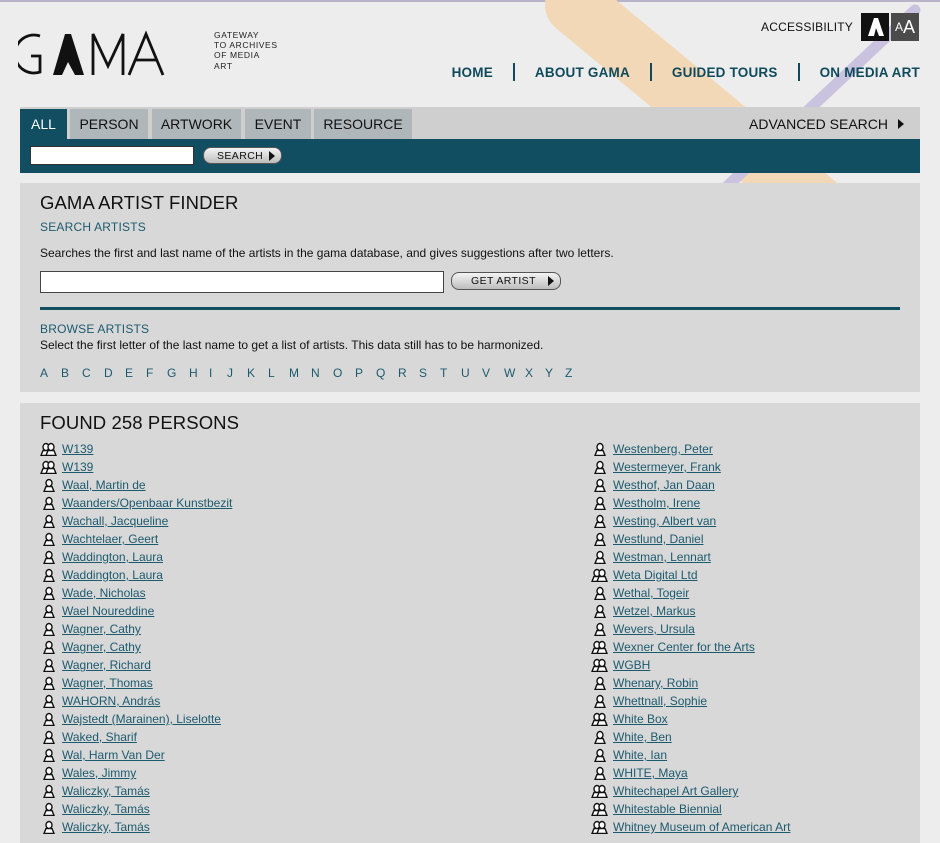  I want to click on letter-link: Y, so click(555, 373).